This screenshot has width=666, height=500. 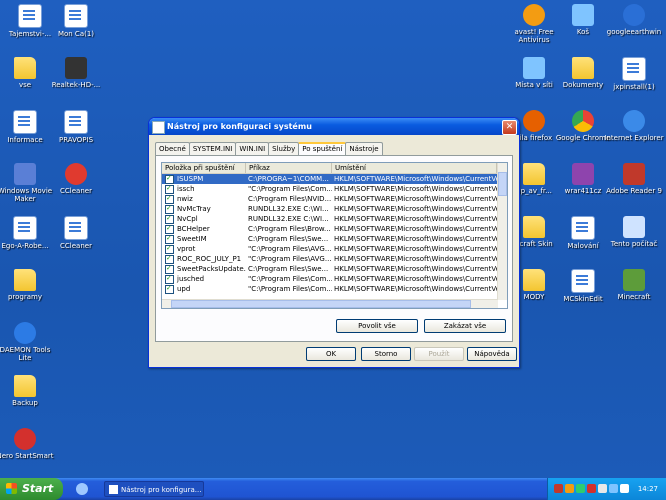 What do you see at coordinates (634, 74) in the screenshot?
I see `desktop-icon-jxpinstall: jxpinstall(1)` at bounding box center [634, 74].